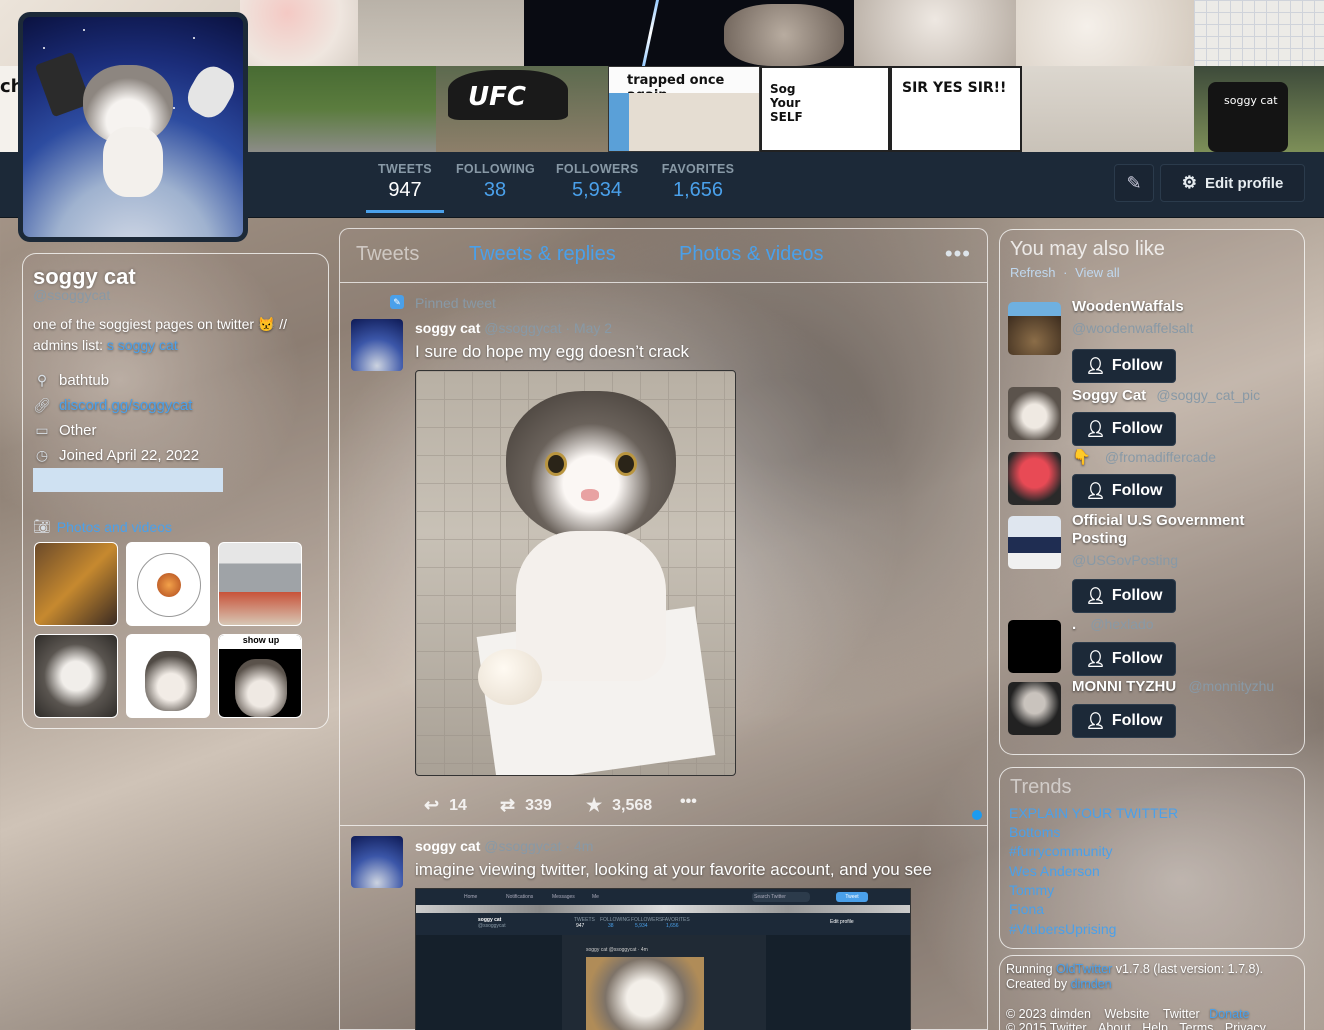 Image resolution: width=1324 pixels, height=1030 pixels. What do you see at coordinates (575, 573) in the screenshot?
I see `tweet-image` at bounding box center [575, 573].